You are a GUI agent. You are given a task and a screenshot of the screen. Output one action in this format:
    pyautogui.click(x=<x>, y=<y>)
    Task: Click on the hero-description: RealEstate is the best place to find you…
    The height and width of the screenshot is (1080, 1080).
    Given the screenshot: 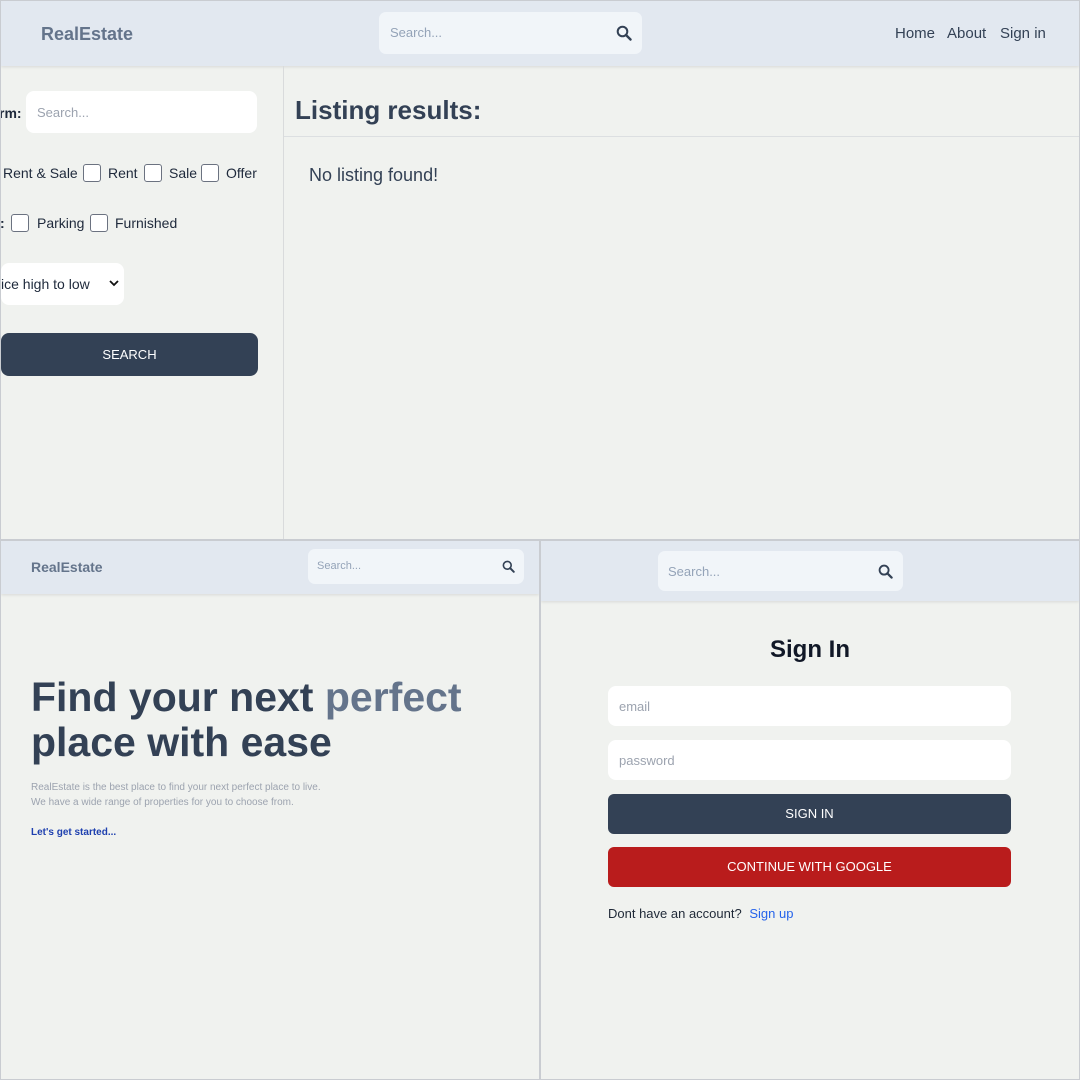 What is the action you would take?
    pyautogui.click(x=176, y=795)
    